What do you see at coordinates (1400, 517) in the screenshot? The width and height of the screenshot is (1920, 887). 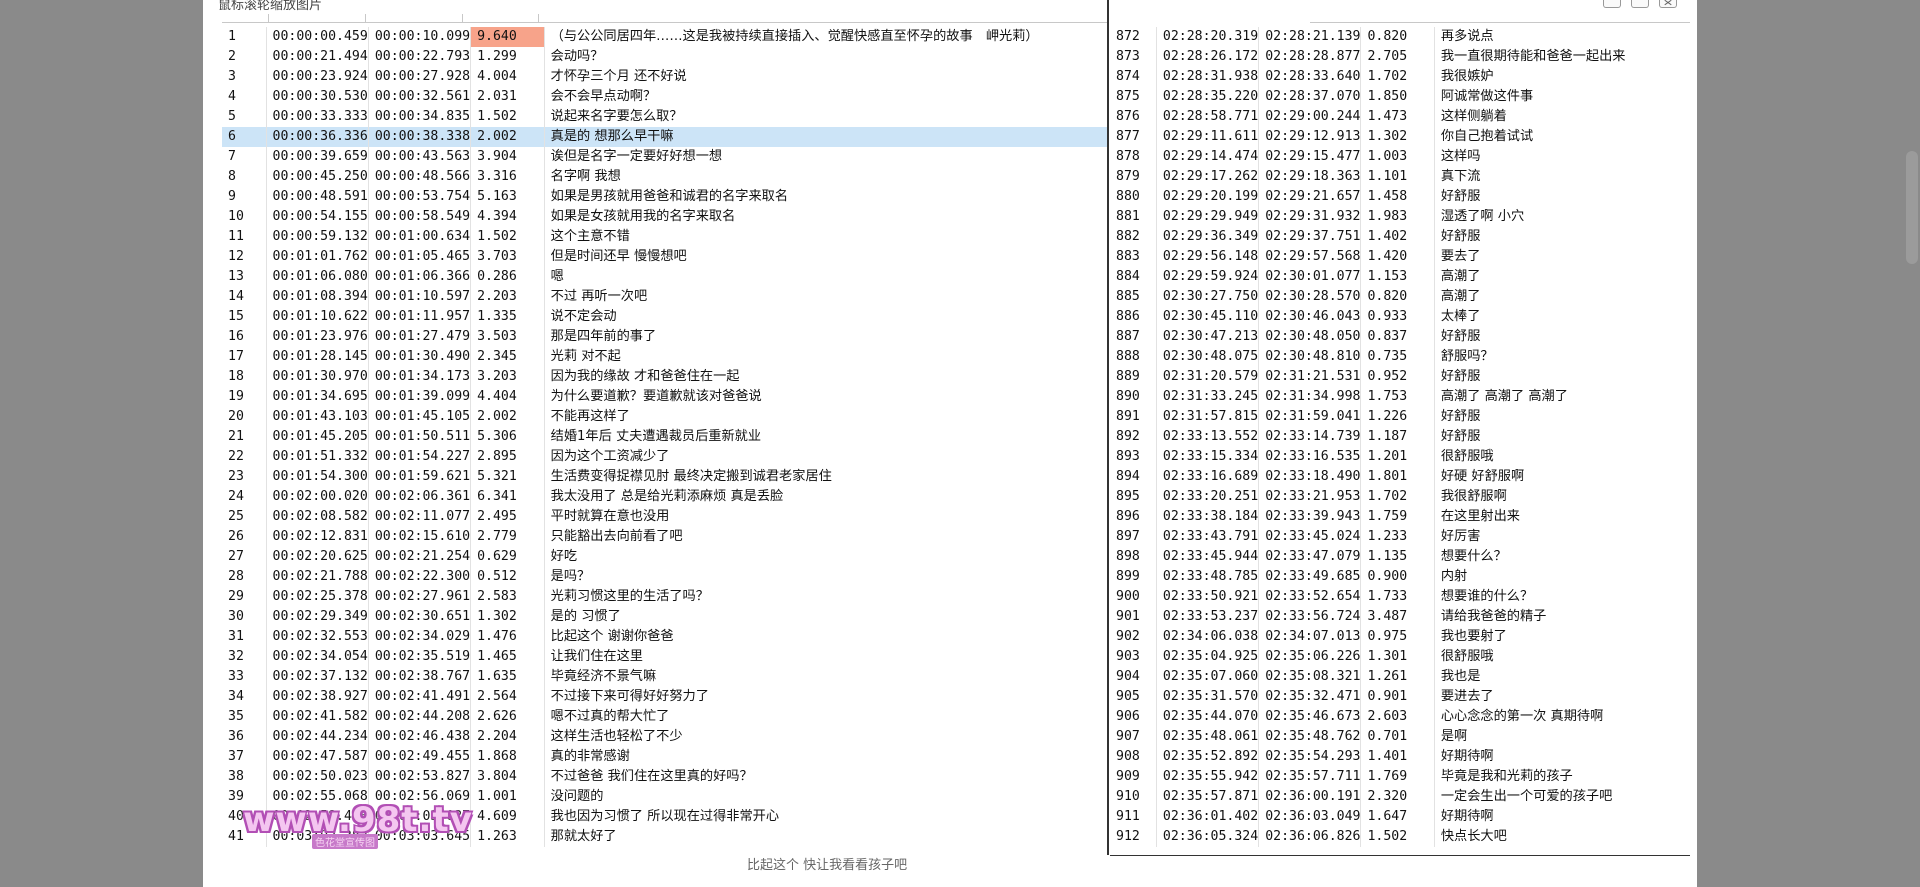 I see `right-row: 896 02:33:38.184 02:33:39.943 1.759 在这里射出来` at bounding box center [1400, 517].